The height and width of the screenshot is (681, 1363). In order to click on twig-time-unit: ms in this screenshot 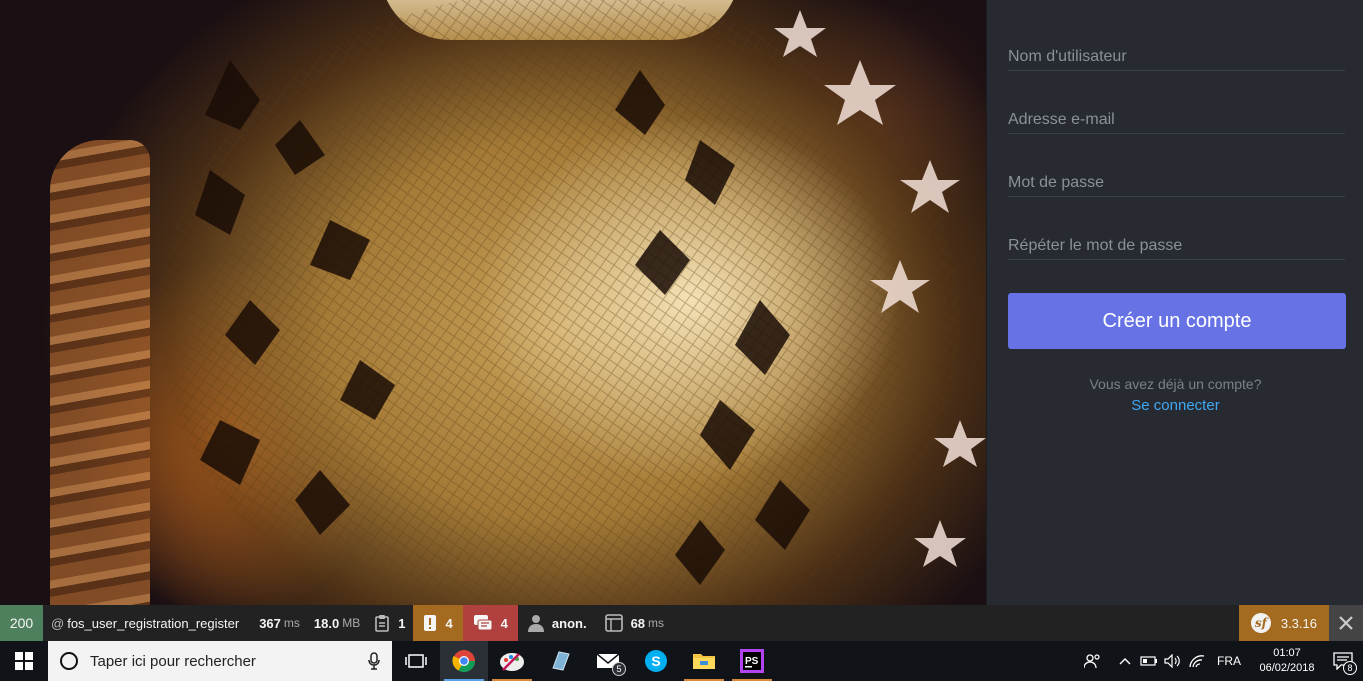, I will do `click(656, 623)`.